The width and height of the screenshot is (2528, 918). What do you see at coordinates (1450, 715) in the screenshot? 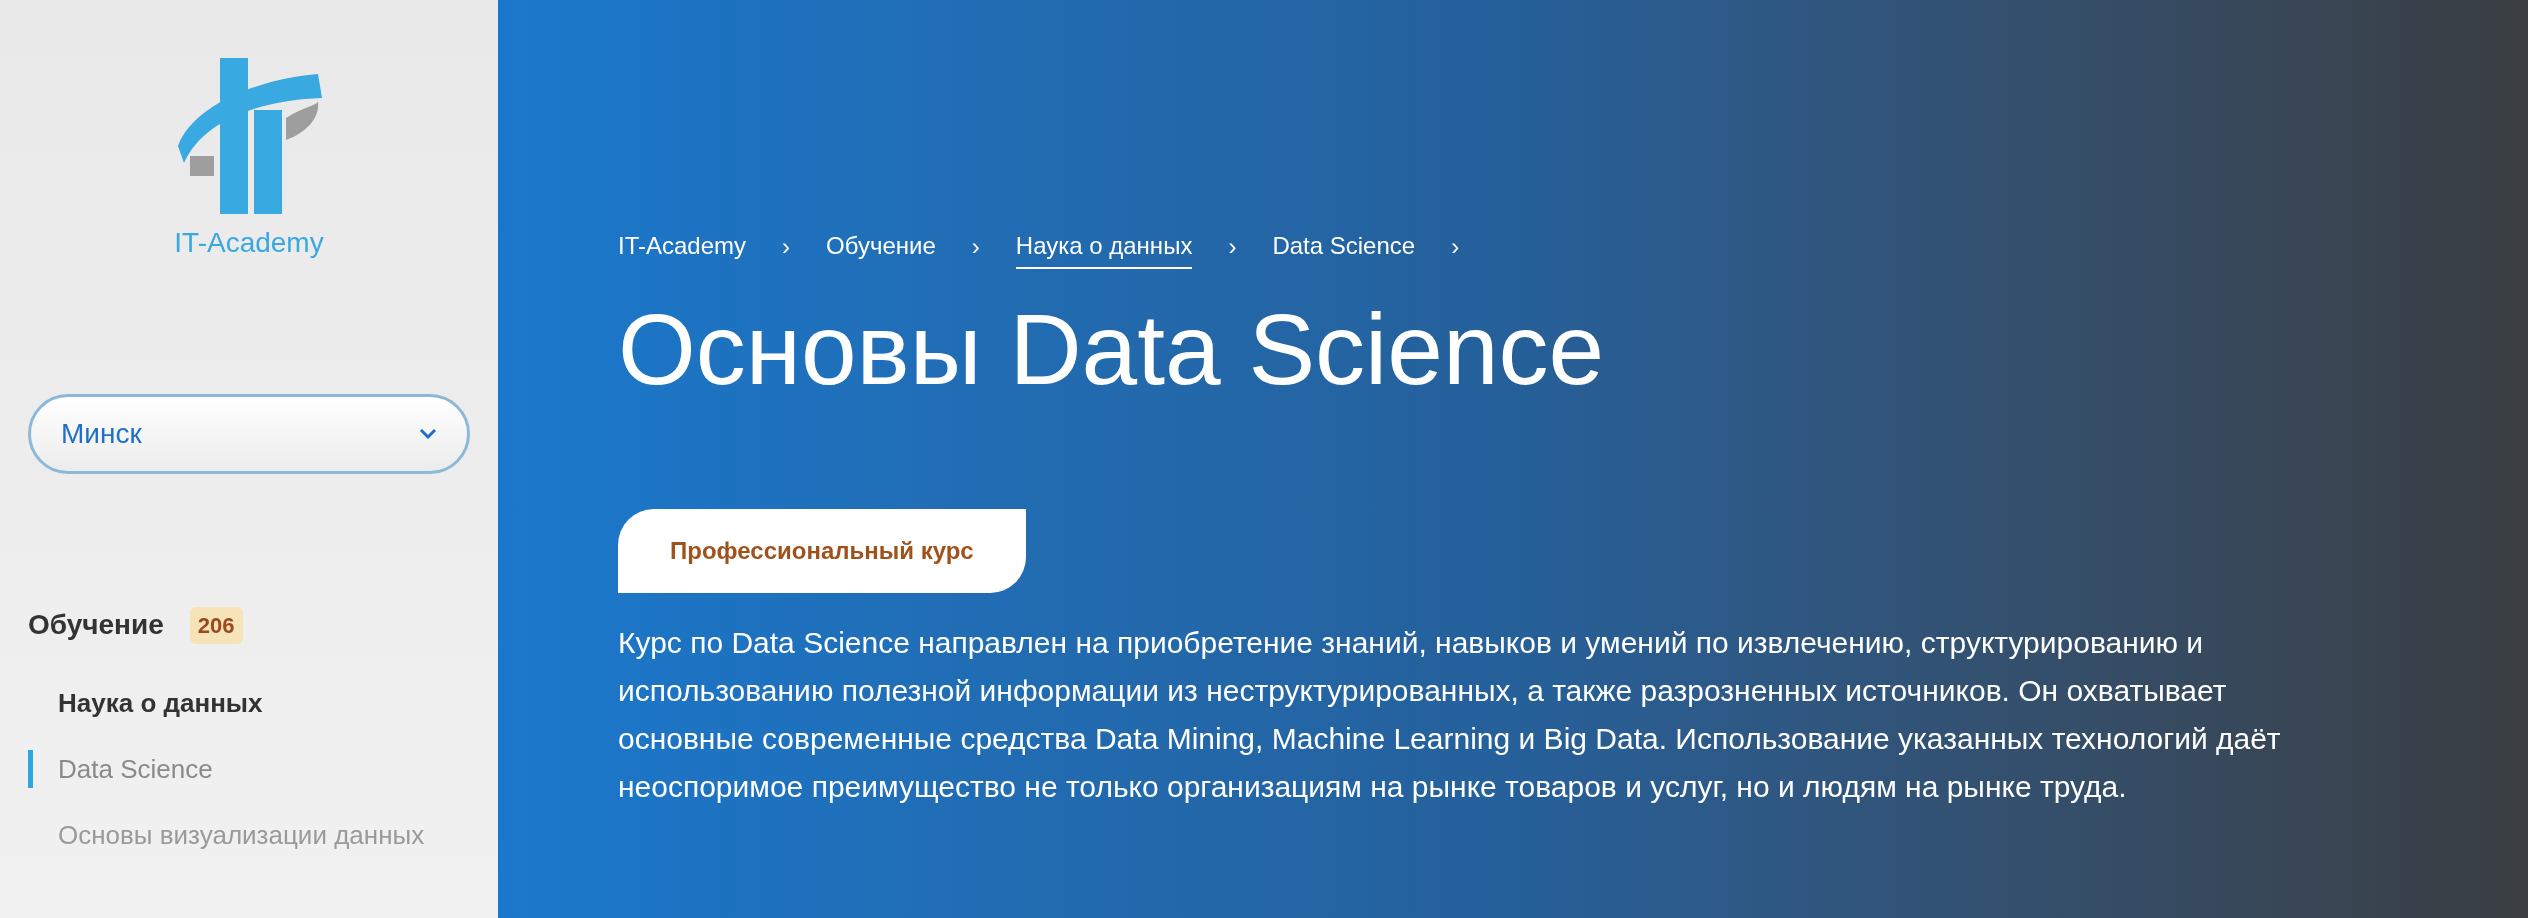
I see `course-description: Курс по Data Science направлен на приобретение знаний, навыков и умений по извлечению, структурированию и использованию полезной информации из неструктурированных, а также разрозненных источников. Он охватывает основные современные средства Data Mining, Machine Learning и Big Data. Использование указанных технологий даёт неоспоримое преимущество не только организациям на рынке товаров и услуг, но и людям на рынке труда.` at bounding box center [1450, 715].